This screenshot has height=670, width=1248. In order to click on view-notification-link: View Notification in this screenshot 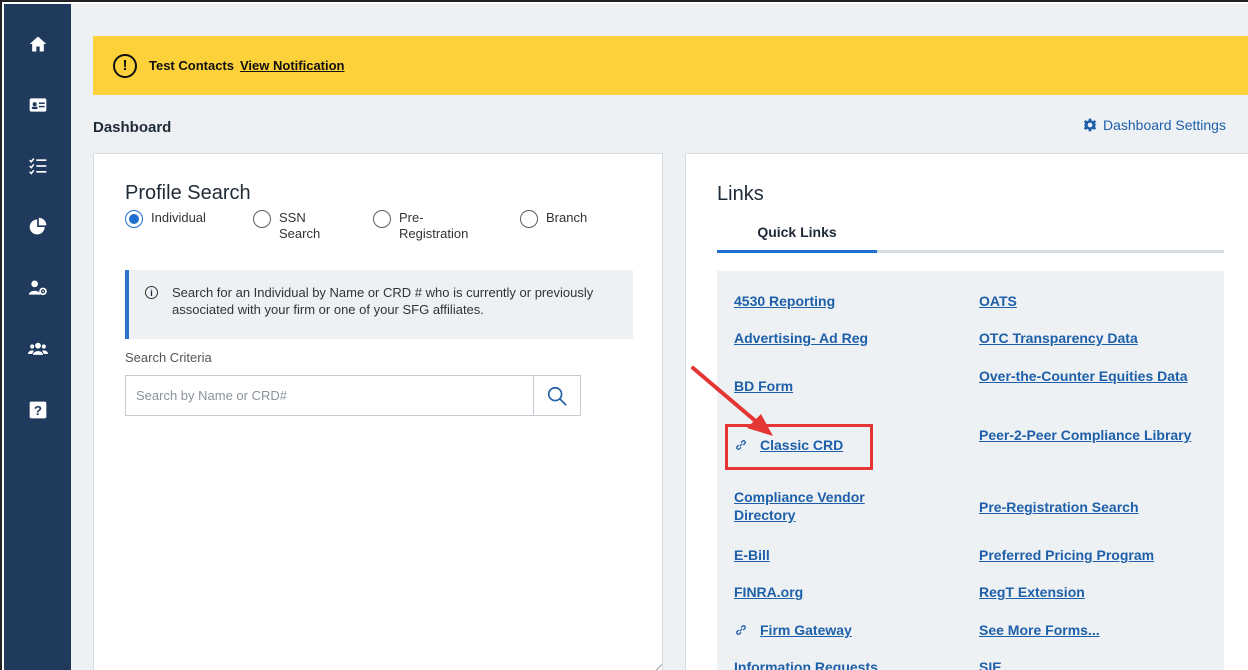, I will do `click(292, 65)`.